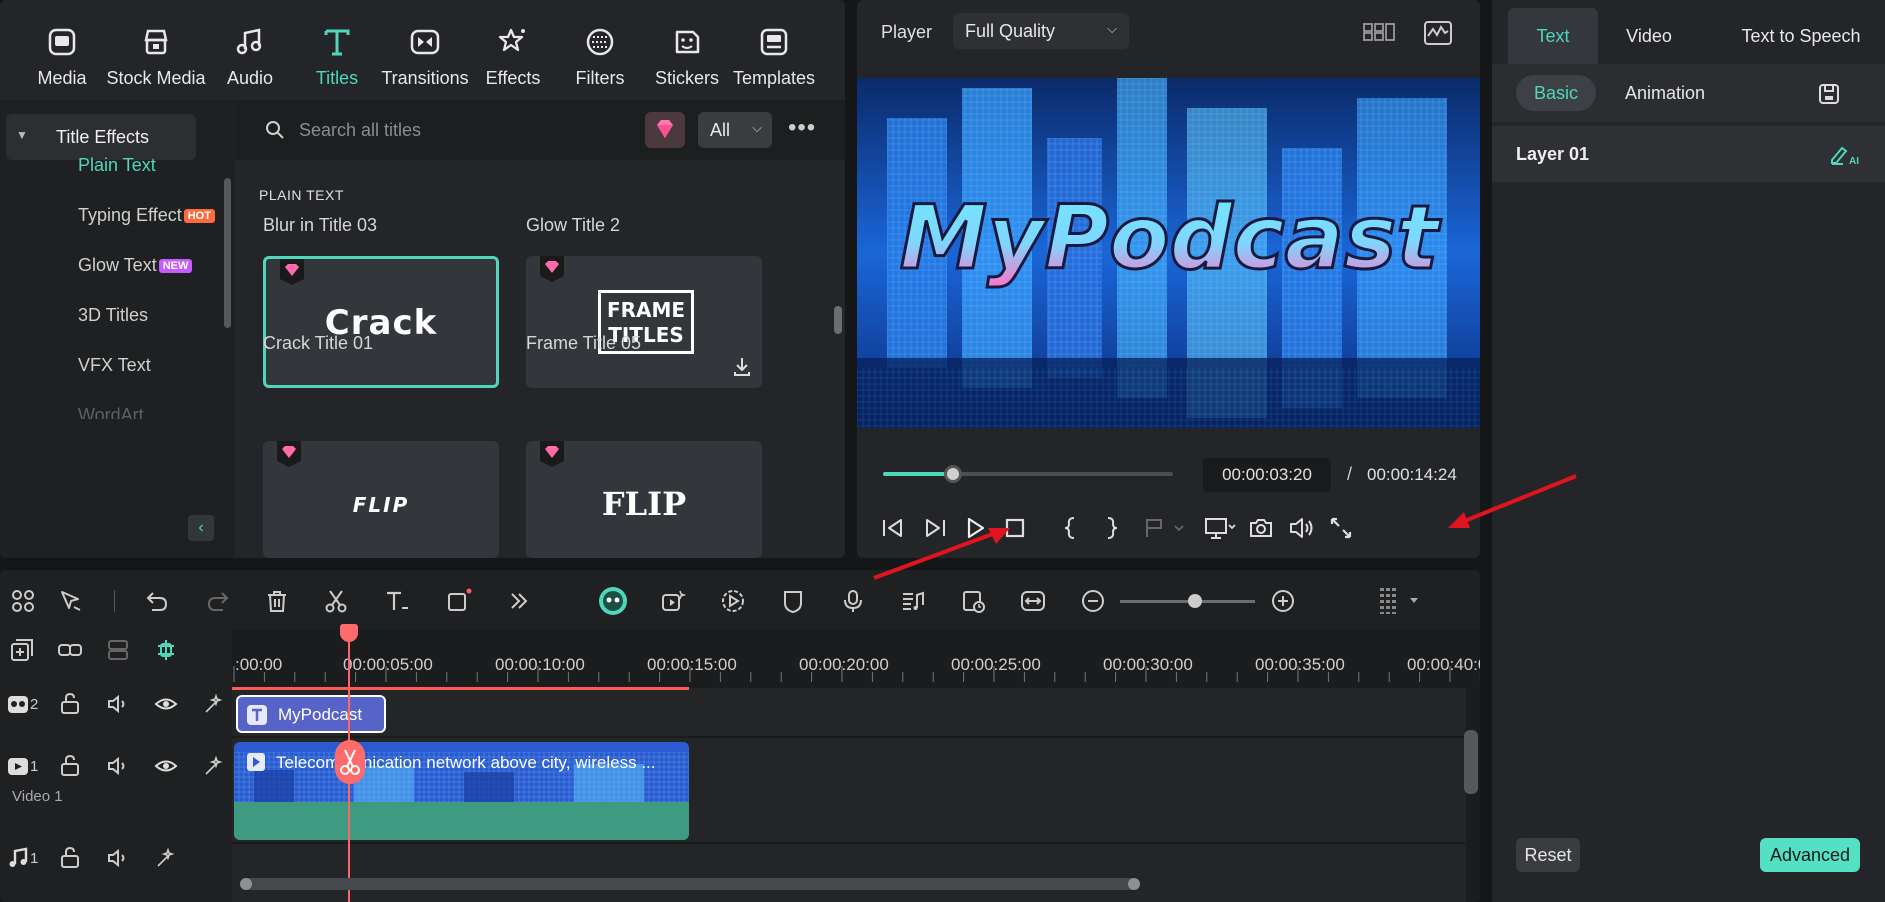 The width and height of the screenshot is (1885, 902). I want to click on tab-video: Video, so click(1649, 36).